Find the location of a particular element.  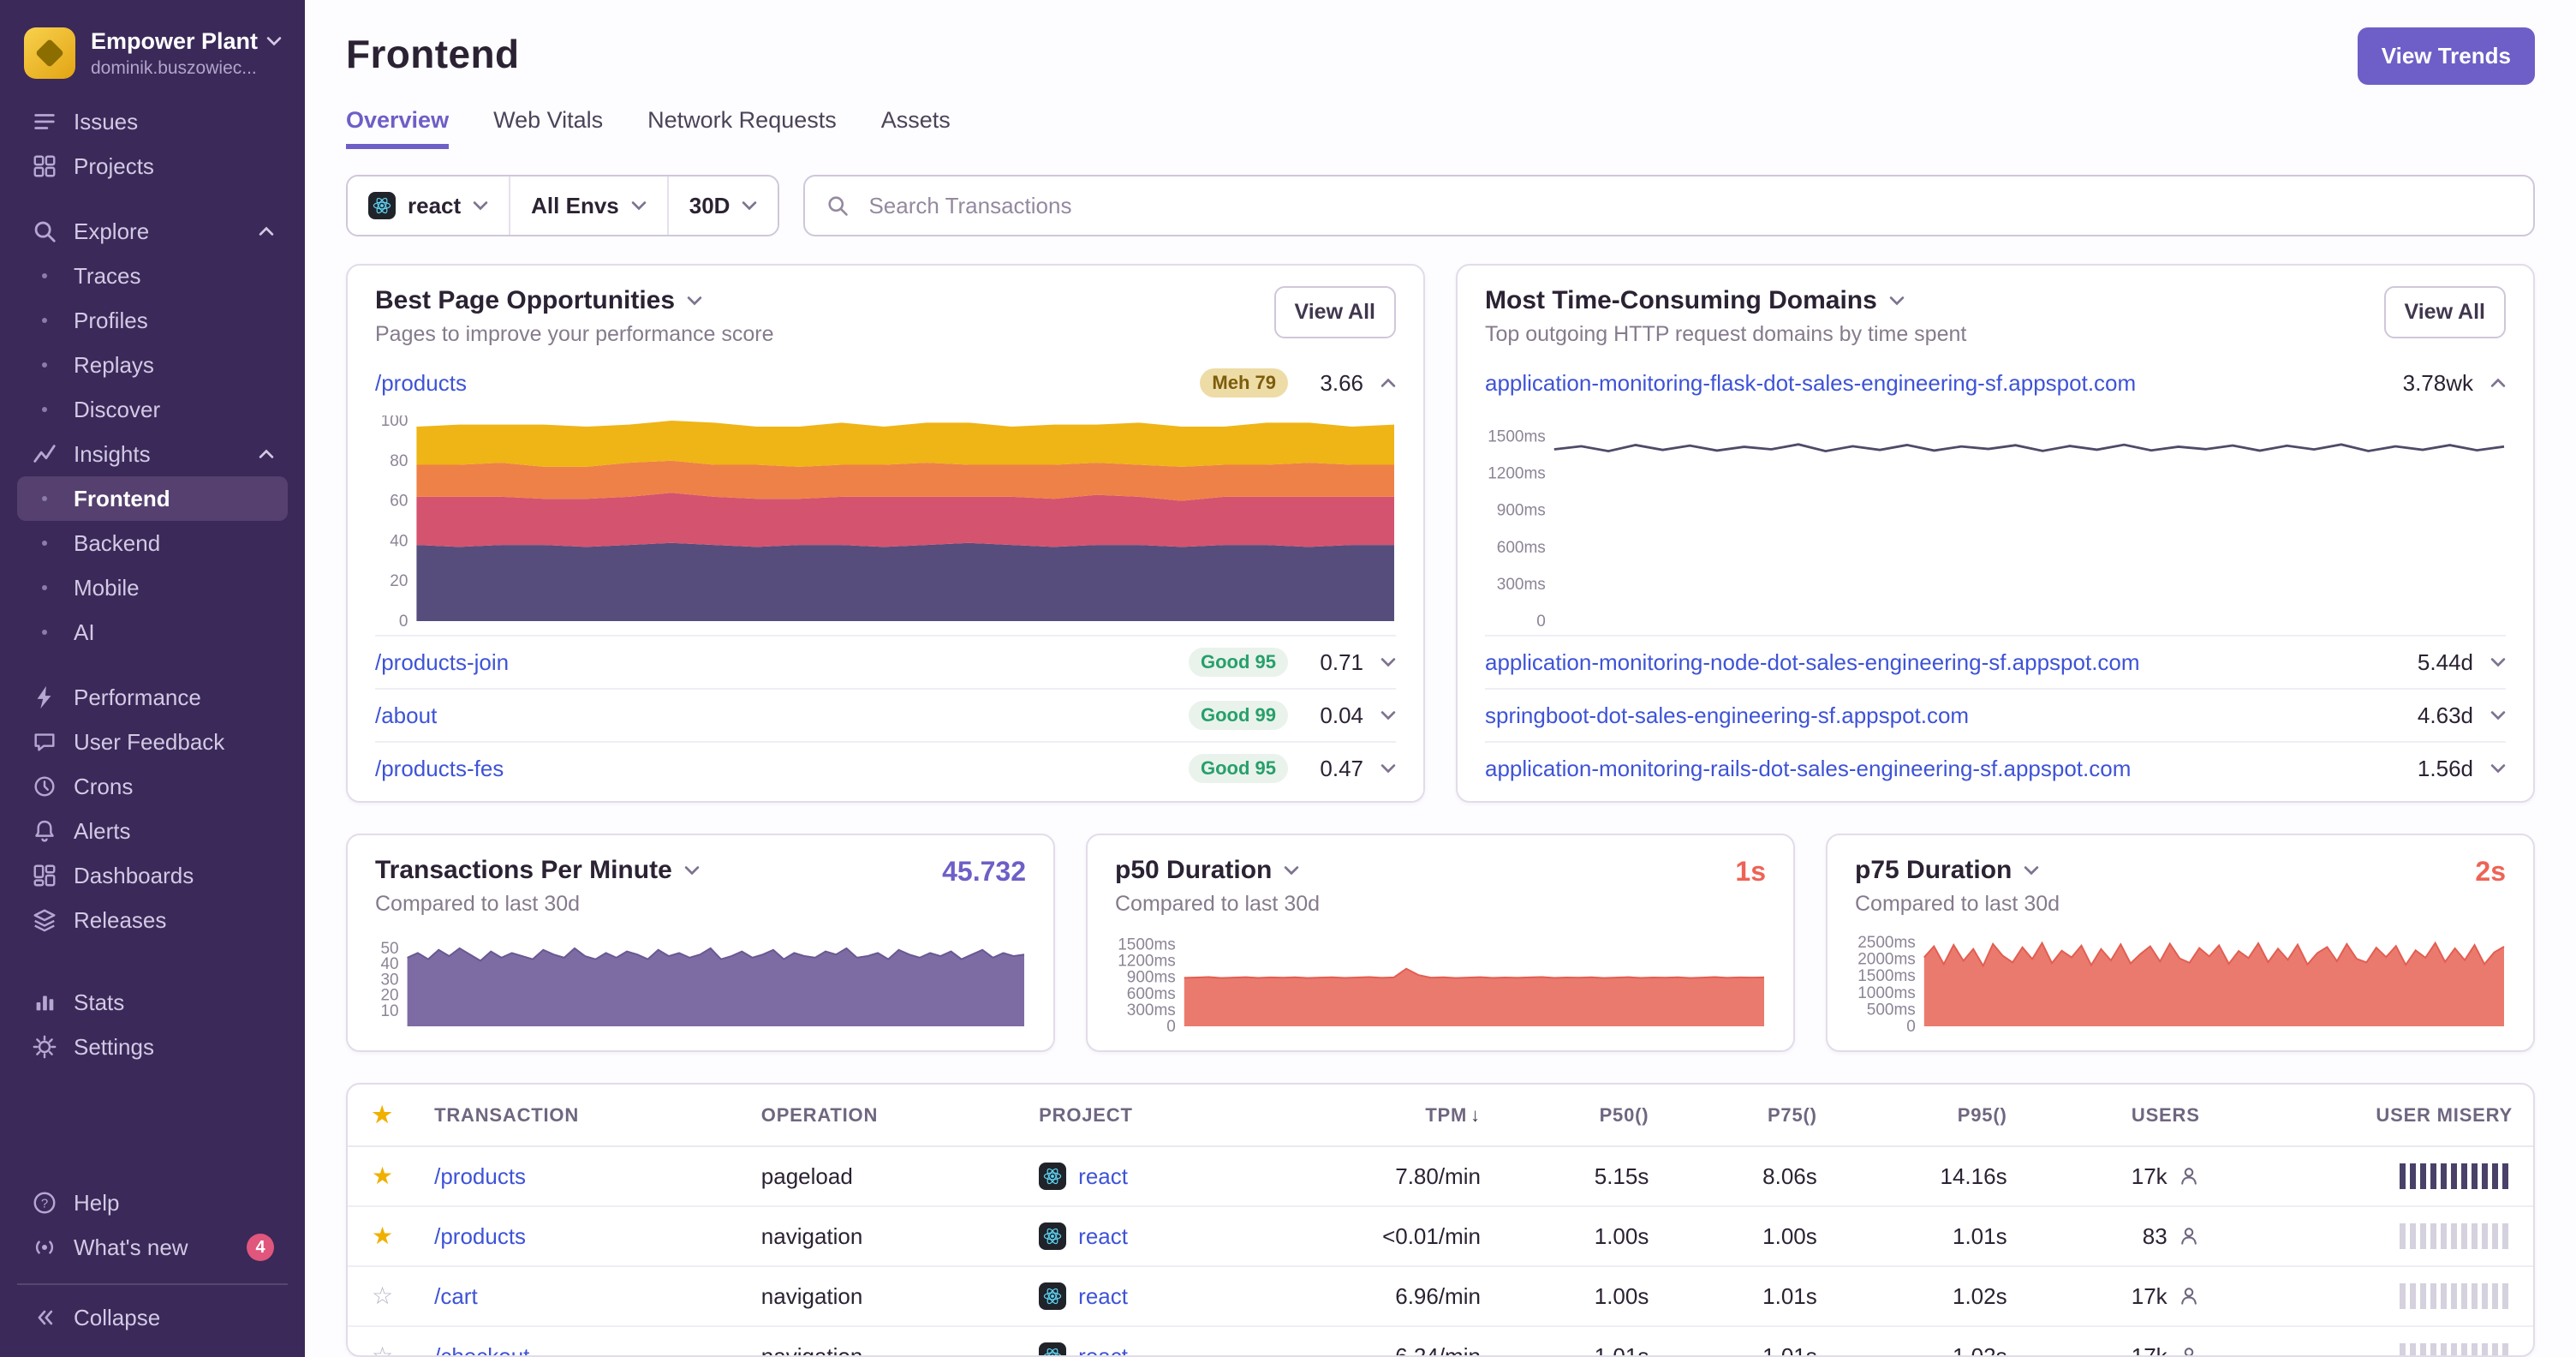

search-transactions-input is located at coordinates (1689, 205).